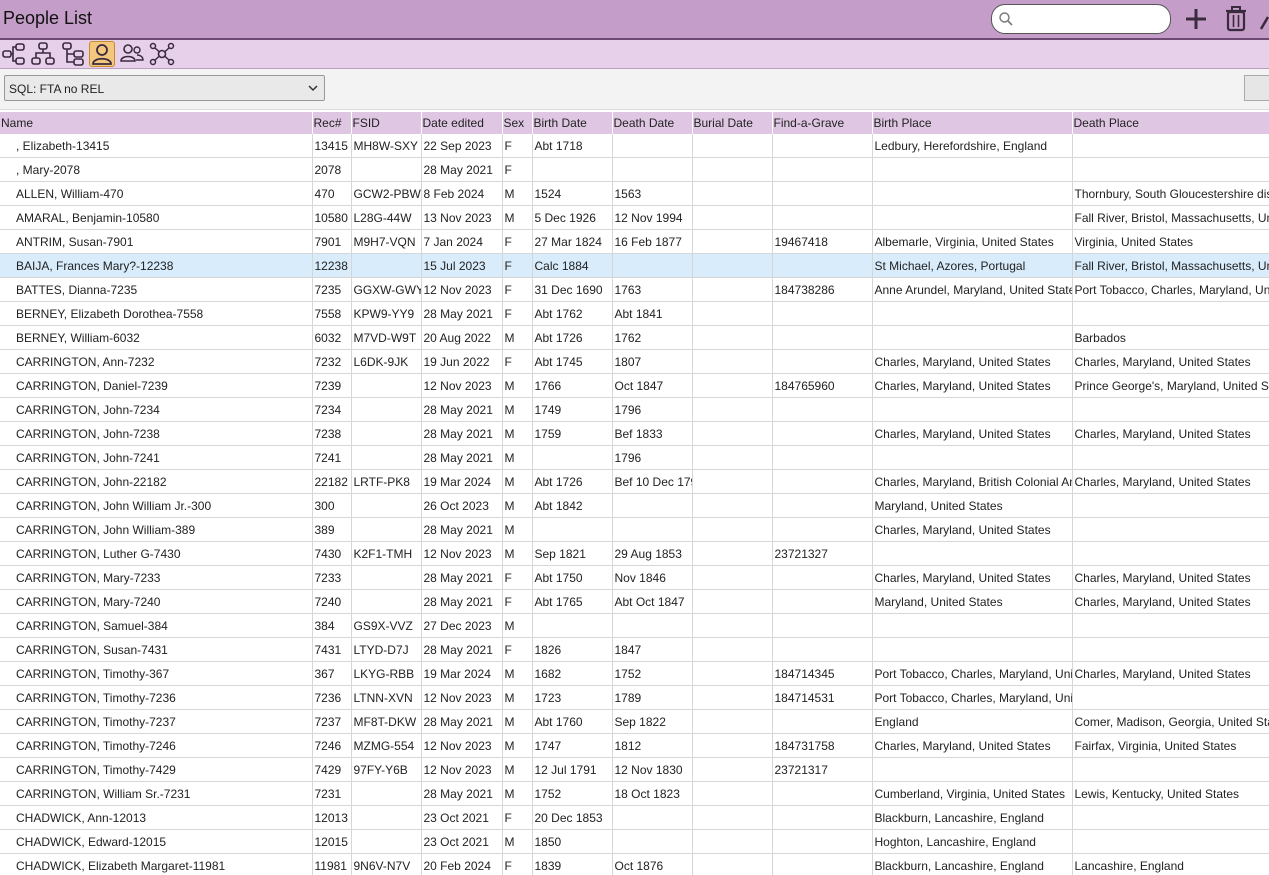 The image size is (1269, 875). Describe the element at coordinates (462, 721) in the screenshot. I see `table-cell: 28 May 2021` at that location.